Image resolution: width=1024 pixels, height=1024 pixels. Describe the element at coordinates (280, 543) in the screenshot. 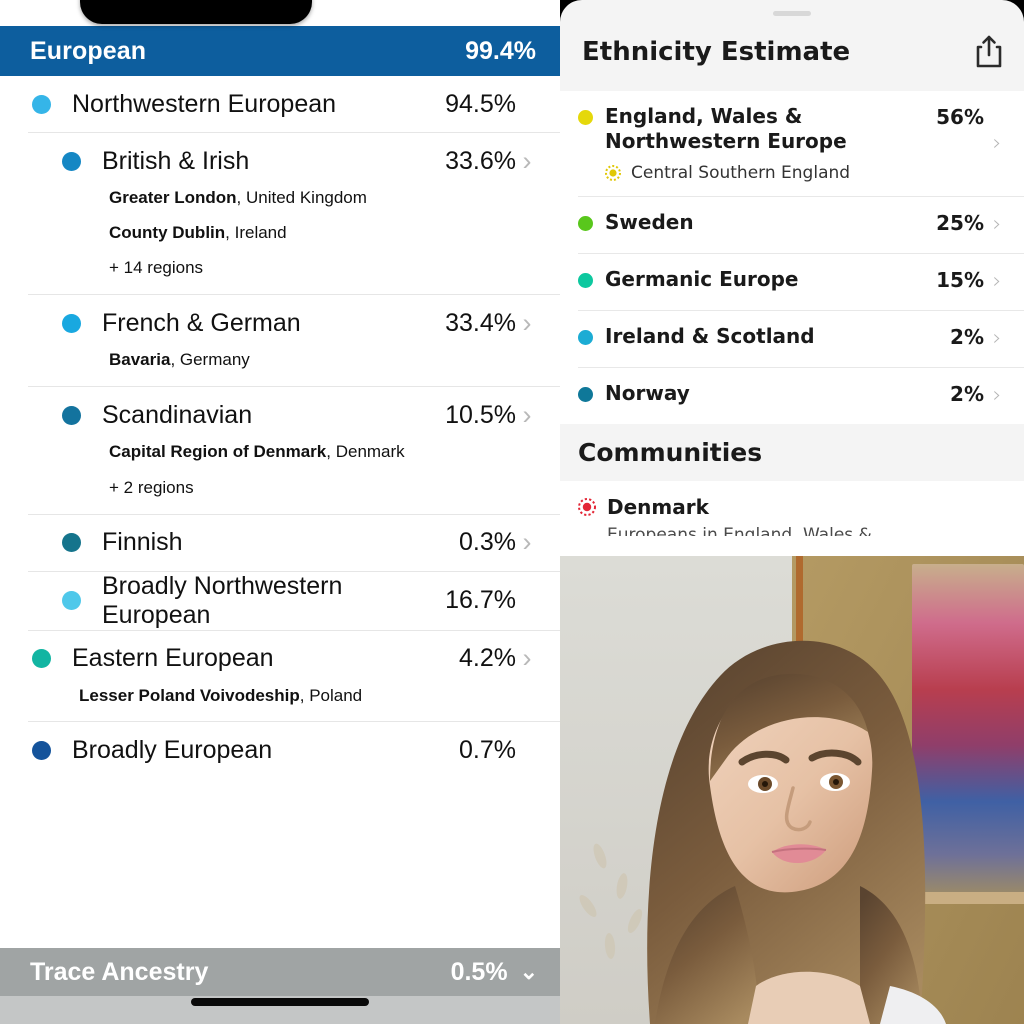

I see `ancestry-row-finnish: Finnish 0.3% ›` at that location.